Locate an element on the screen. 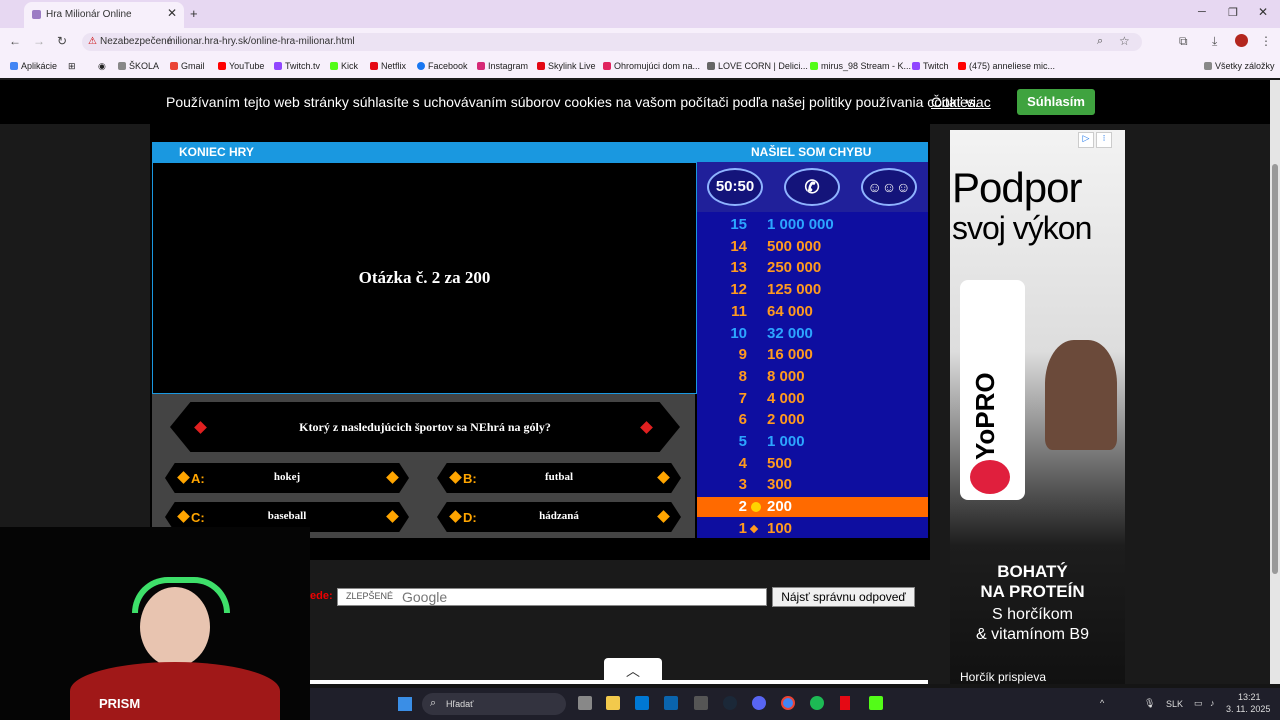 The height and width of the screenshot is (720, 1280). file-explorer-icon is located at coordinates (613, 703).